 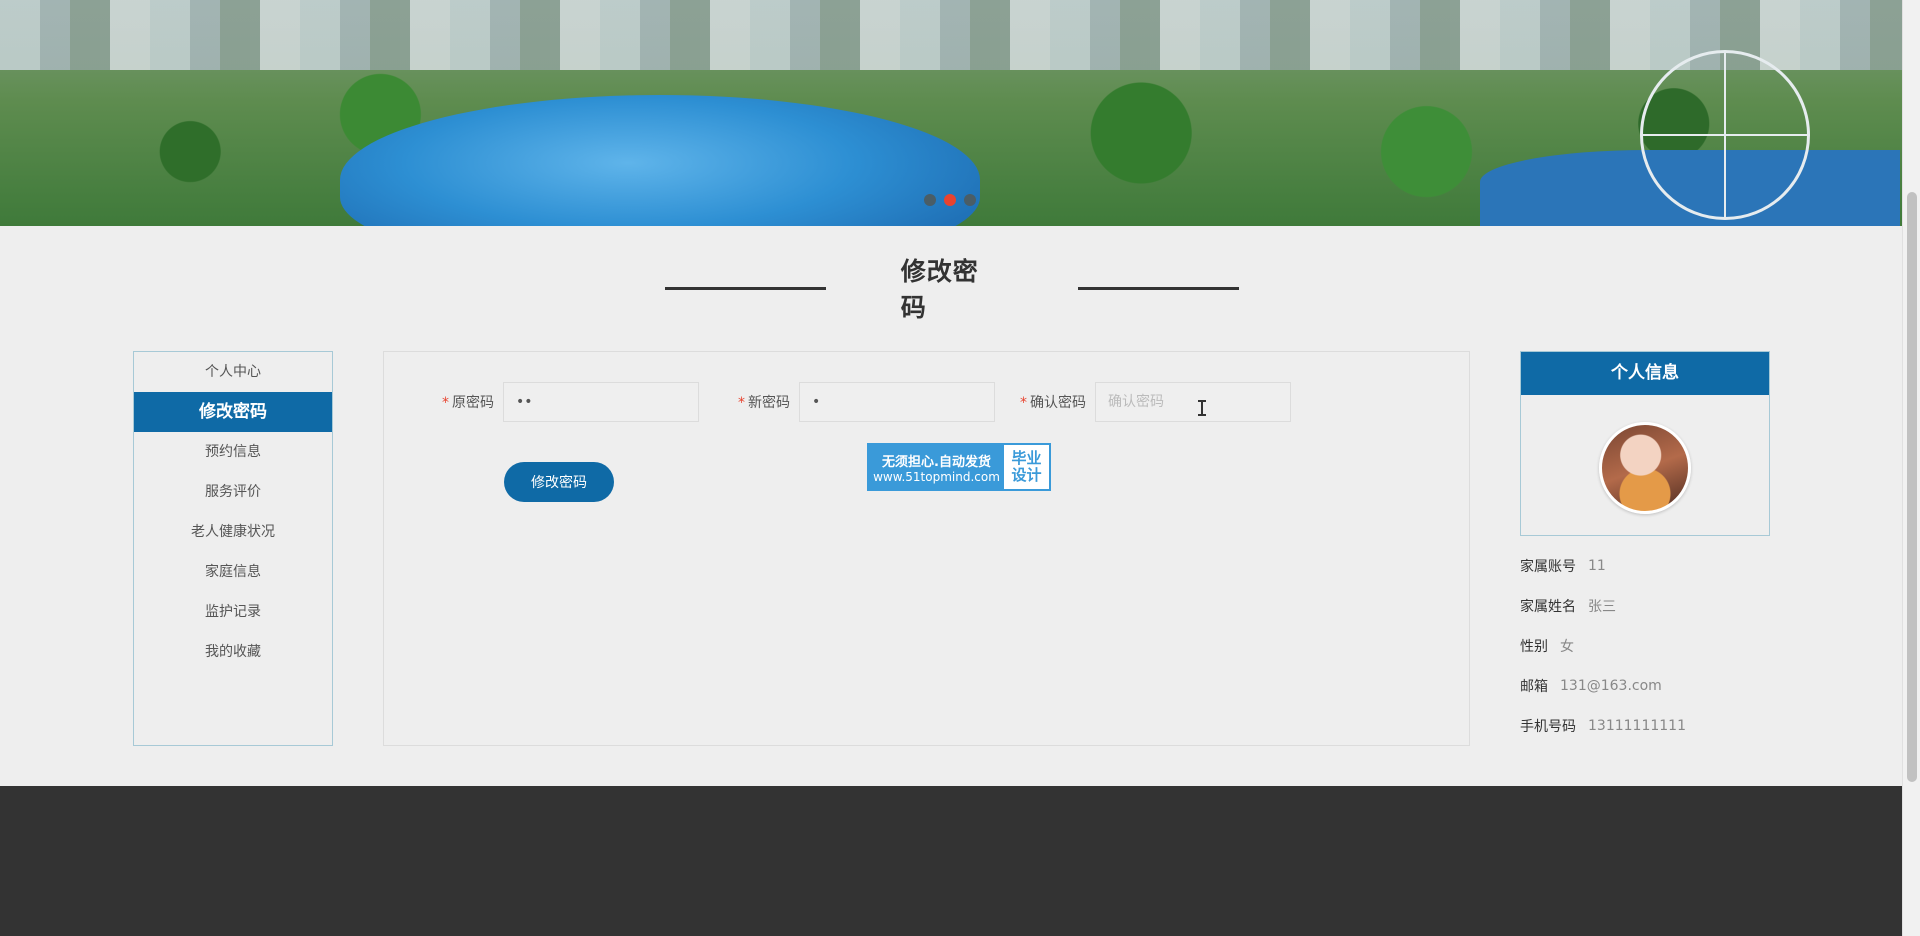 What do you see at coordinates (1597, 566) in the screenshot?
I see `info-value: 11` at bounding box center [1597, 566].